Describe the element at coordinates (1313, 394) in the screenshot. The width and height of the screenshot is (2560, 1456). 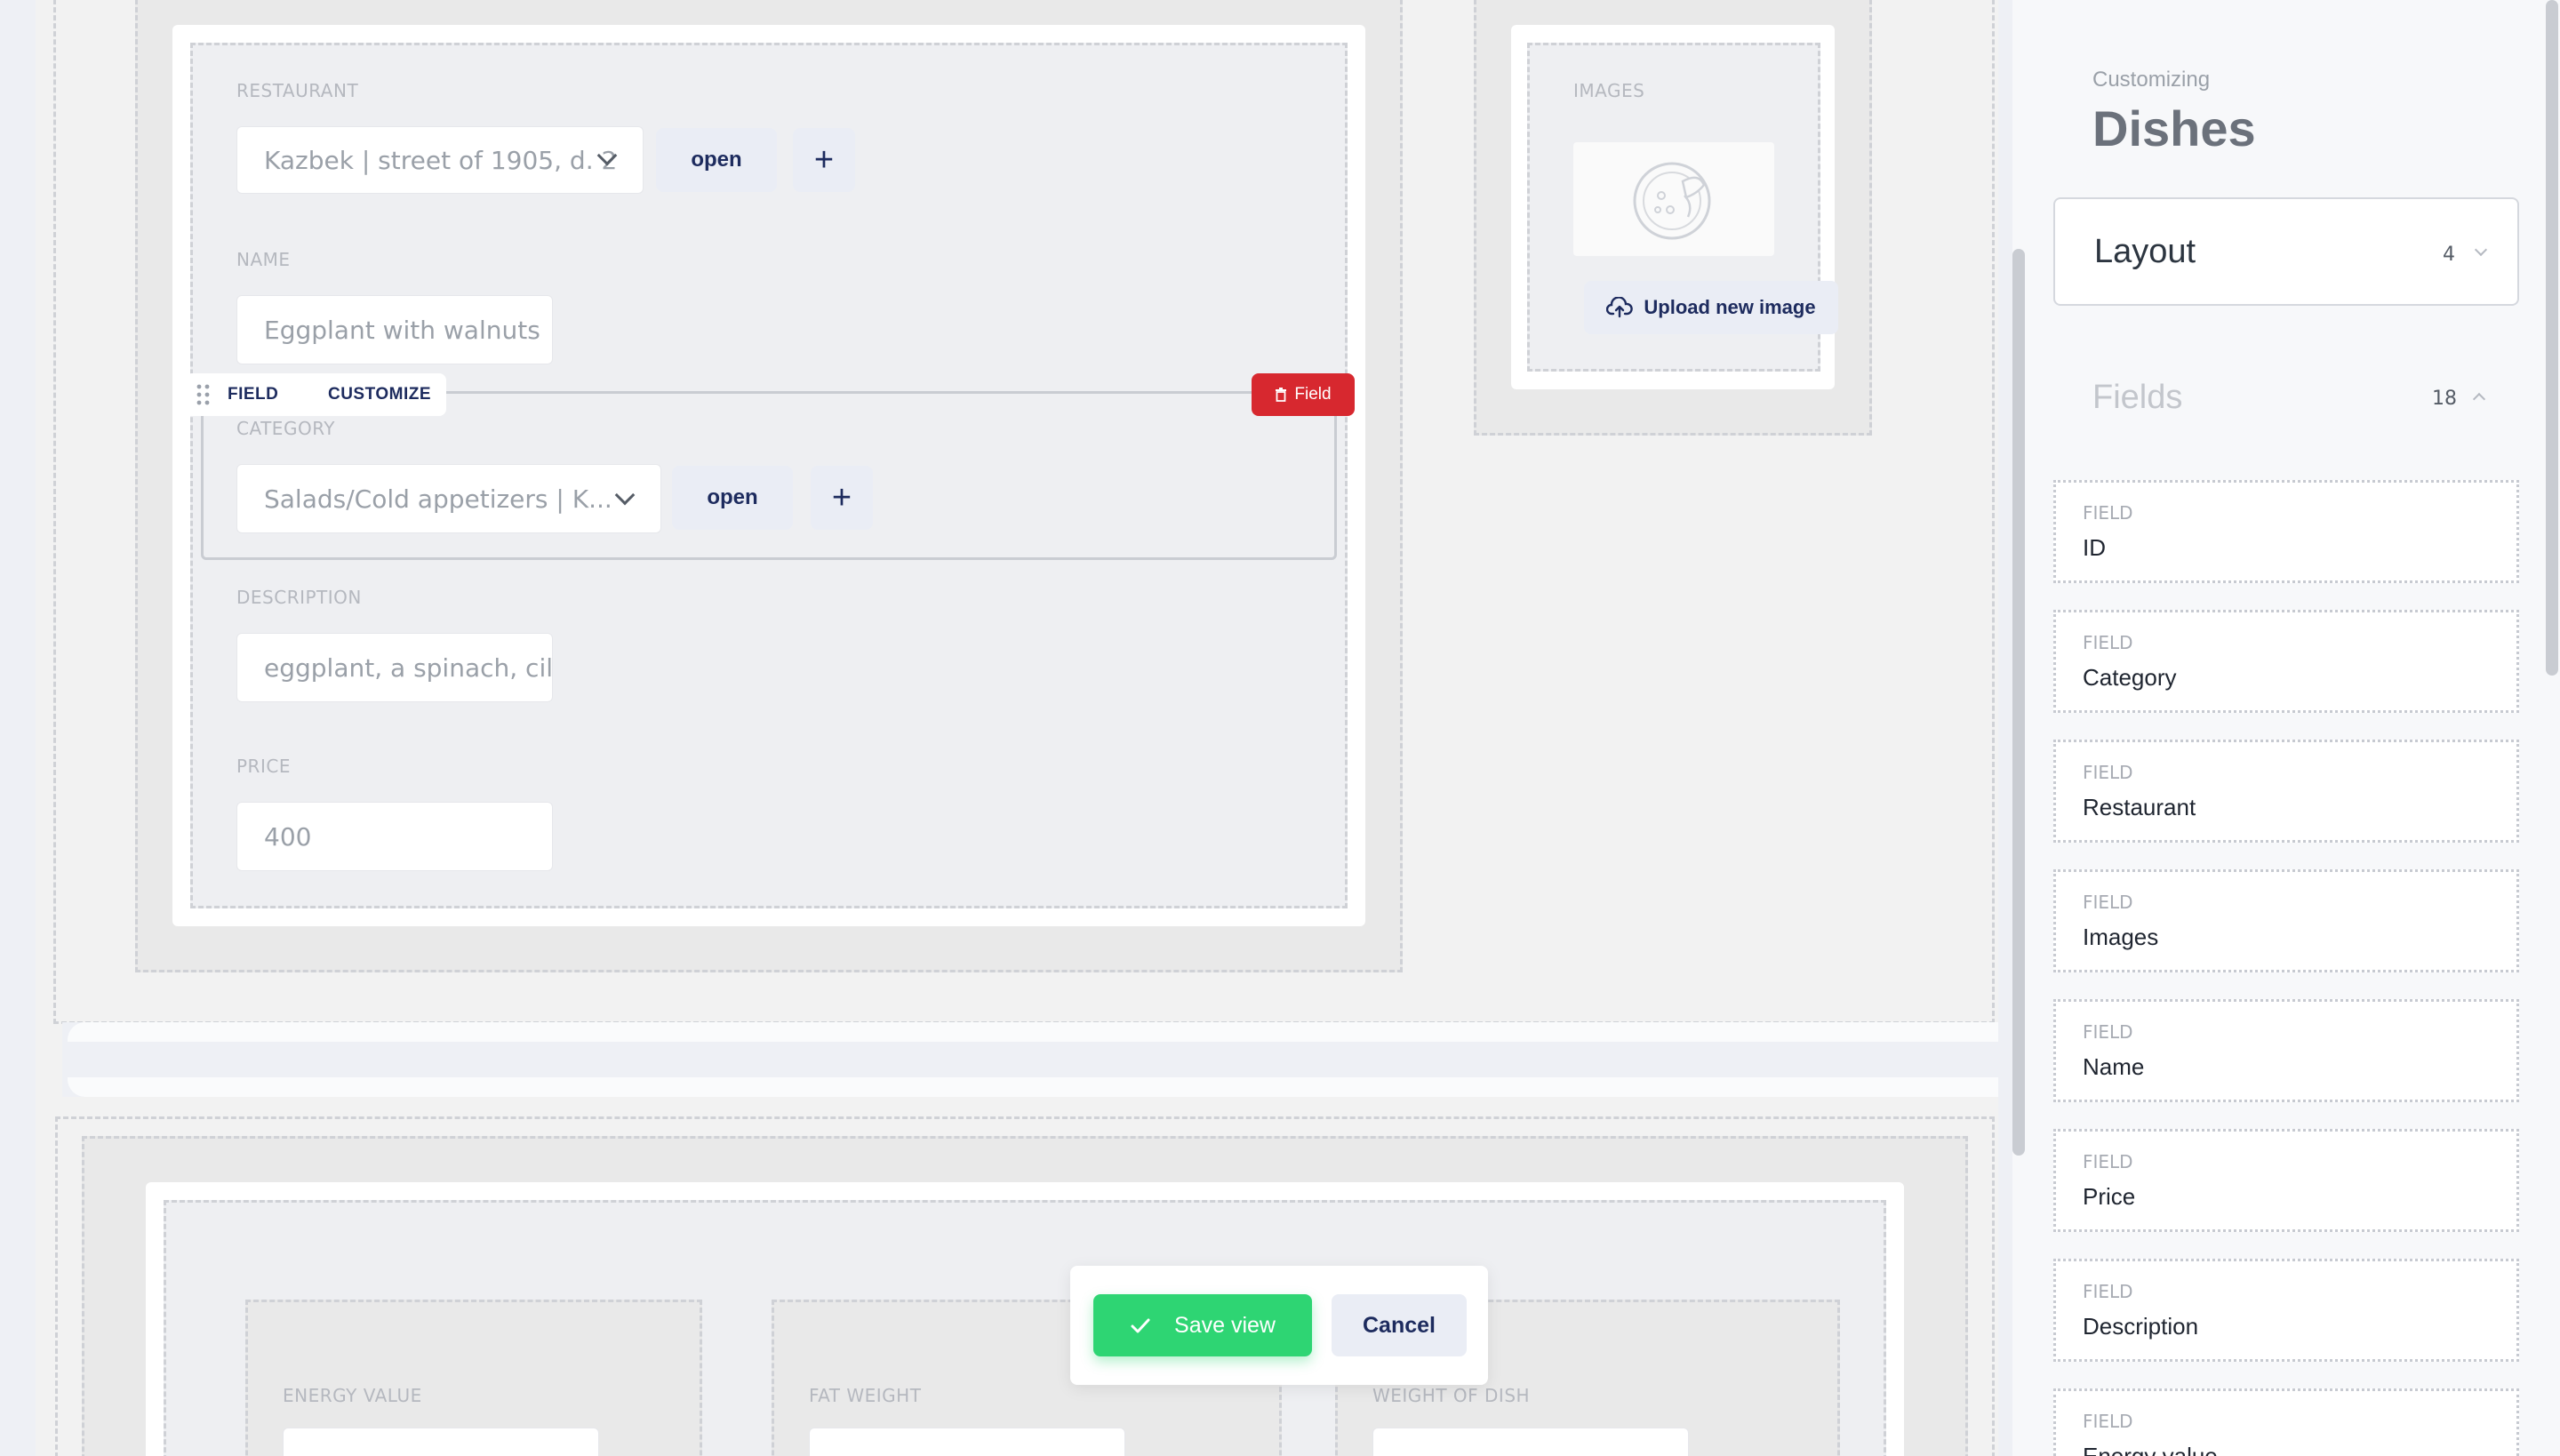
I see `delete-field-label: Field` at that location.